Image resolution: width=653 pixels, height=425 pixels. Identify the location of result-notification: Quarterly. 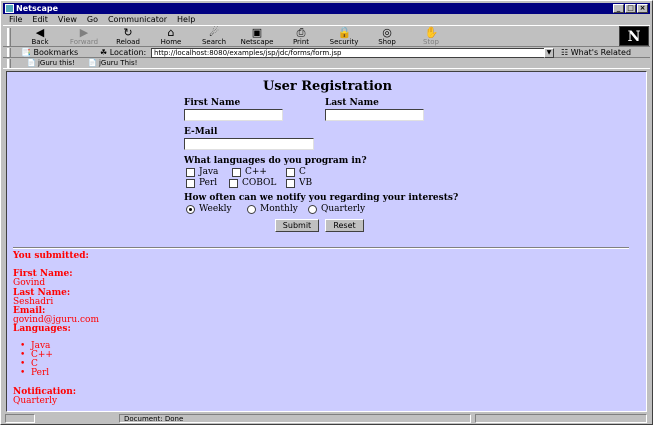
(35, 401).